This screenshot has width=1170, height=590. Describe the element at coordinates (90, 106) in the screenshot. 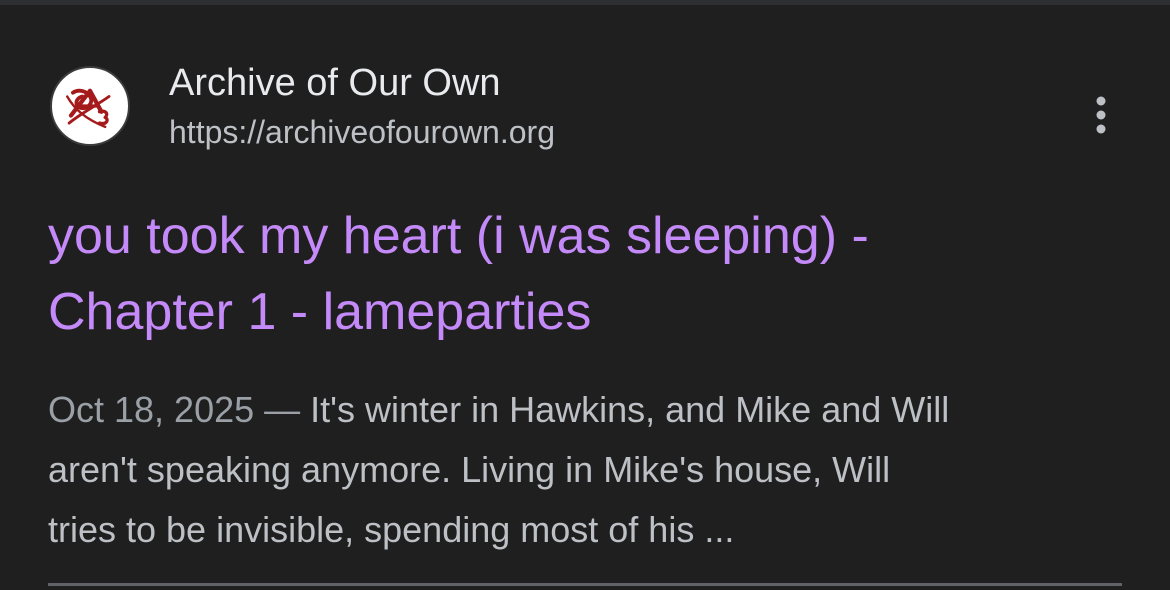

I see `ao3-logo-icon` at that location.